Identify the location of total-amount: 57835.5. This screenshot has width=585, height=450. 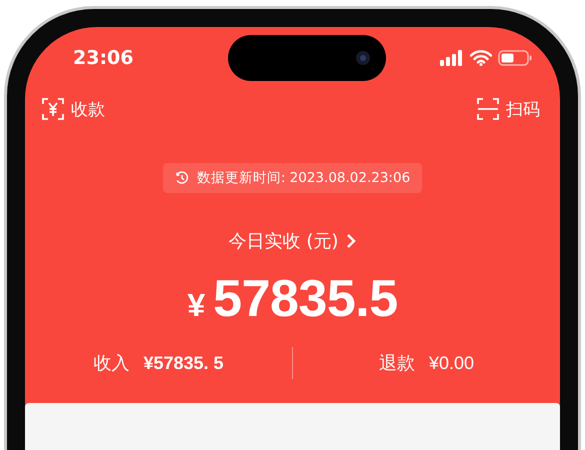
(305, 299).